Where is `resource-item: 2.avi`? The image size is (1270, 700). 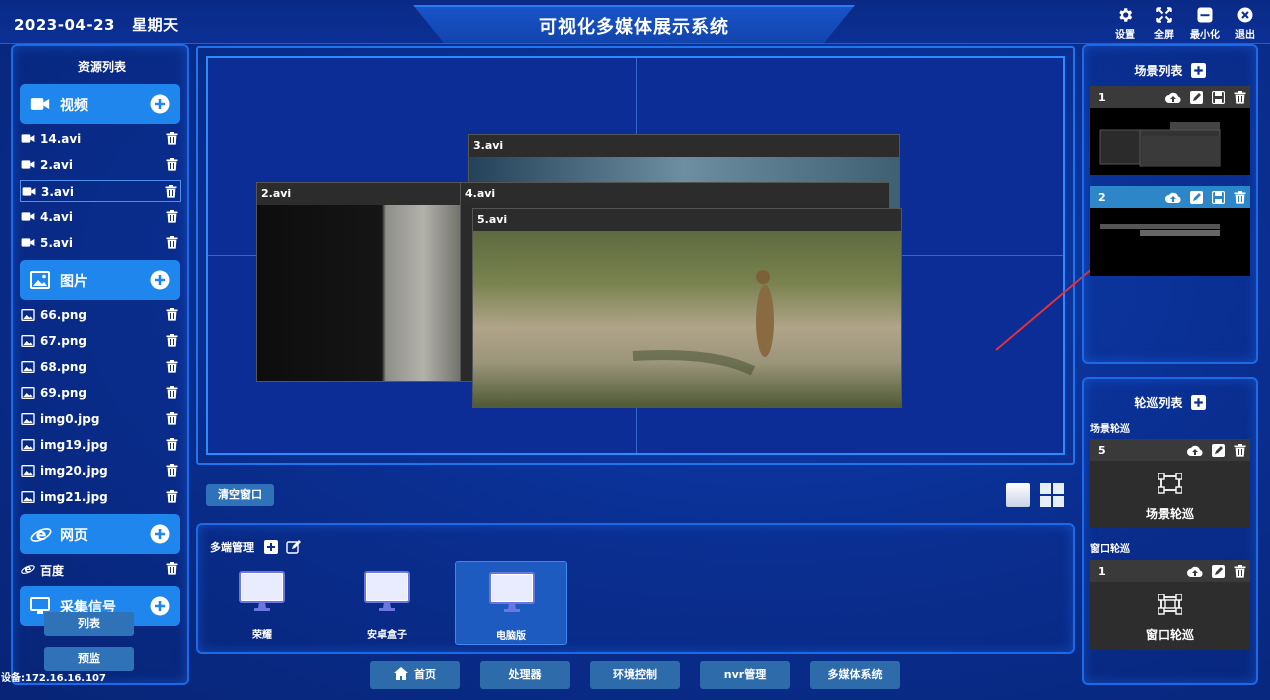 resource-item: 2.avi is located at coordinates (100, 165).